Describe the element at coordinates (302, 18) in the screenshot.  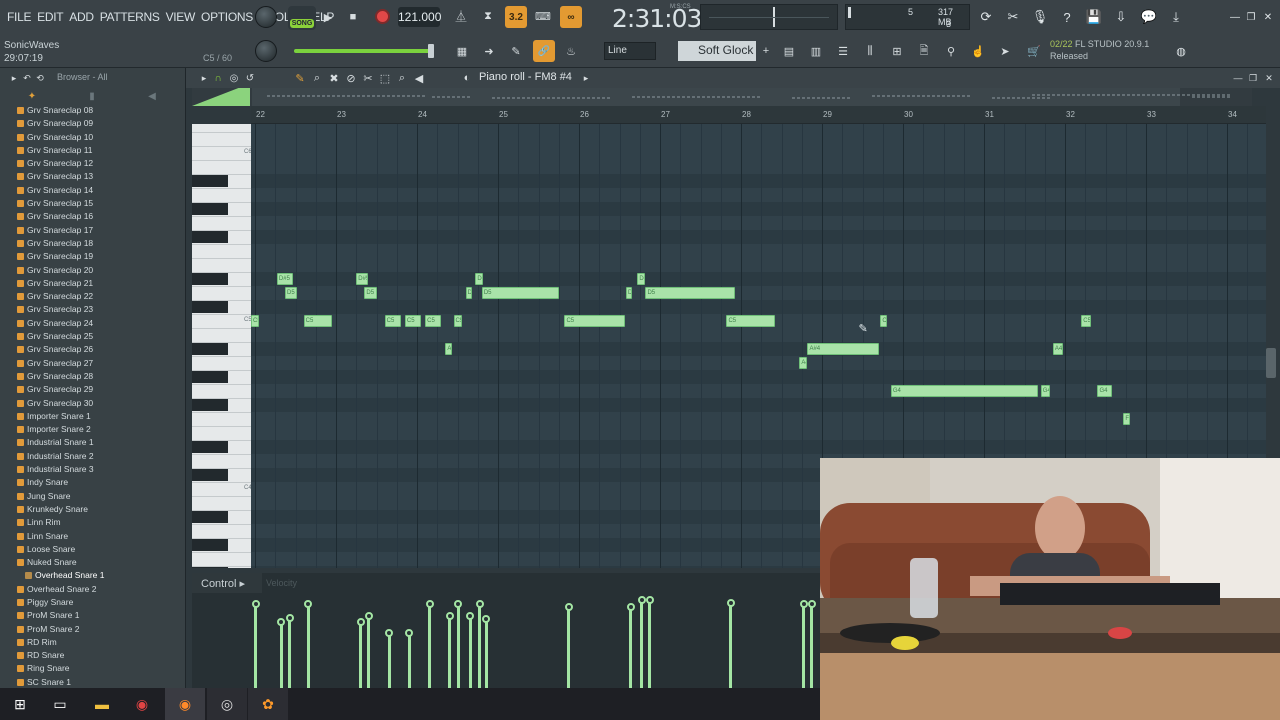
I see `pattern-song-toggle: SONG` at that location.